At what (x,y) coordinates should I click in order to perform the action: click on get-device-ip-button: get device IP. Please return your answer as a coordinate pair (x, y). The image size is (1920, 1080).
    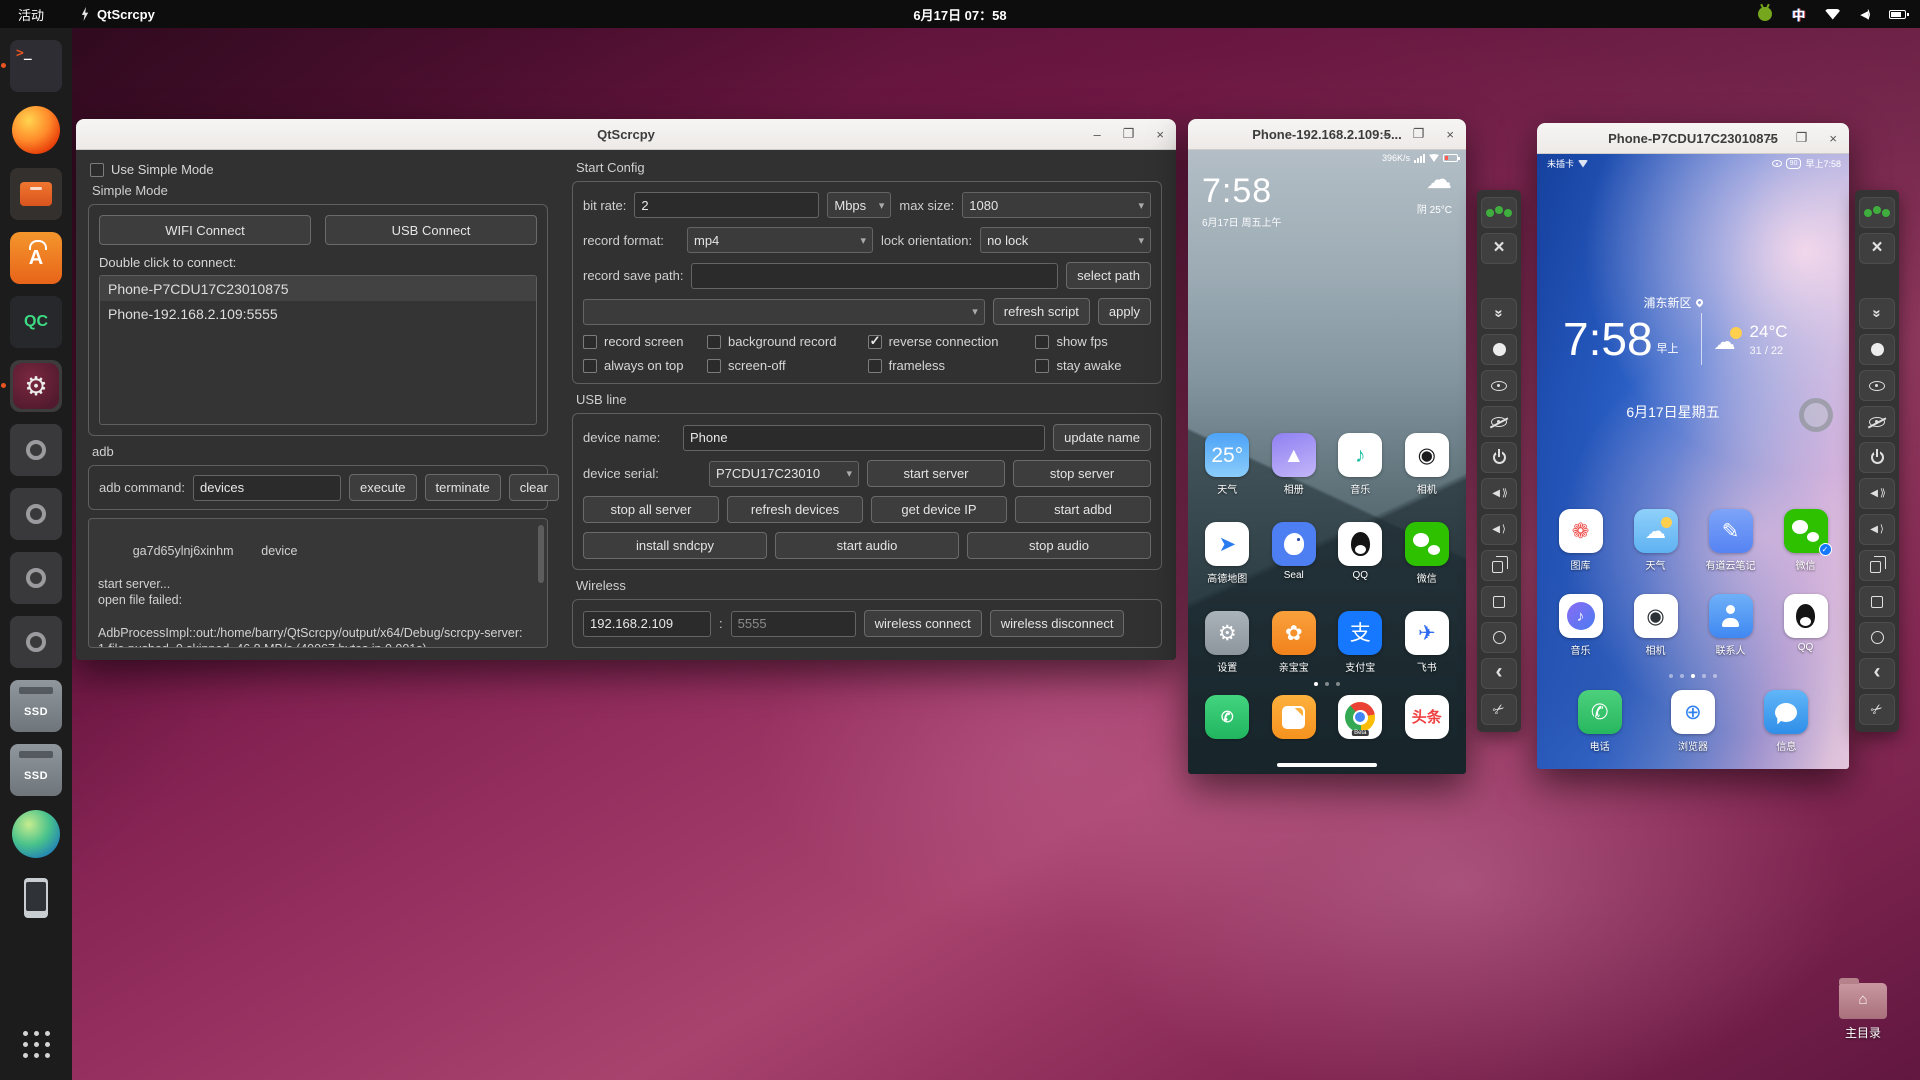
    Looking at the image, I should click on (939, 509).